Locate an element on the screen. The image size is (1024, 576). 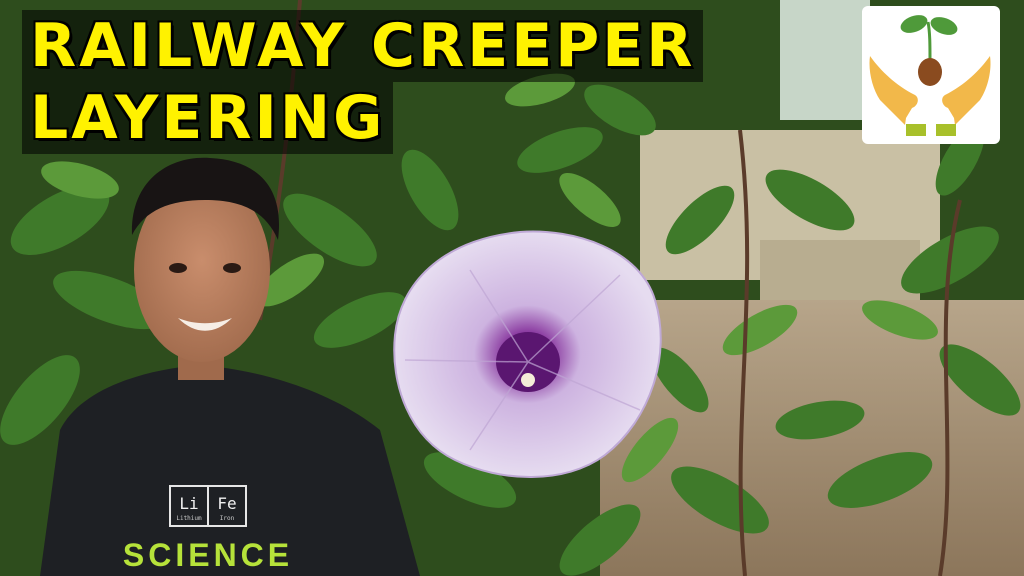
shirt-science-word: SCIENCE is located at coordinates (208, 555).